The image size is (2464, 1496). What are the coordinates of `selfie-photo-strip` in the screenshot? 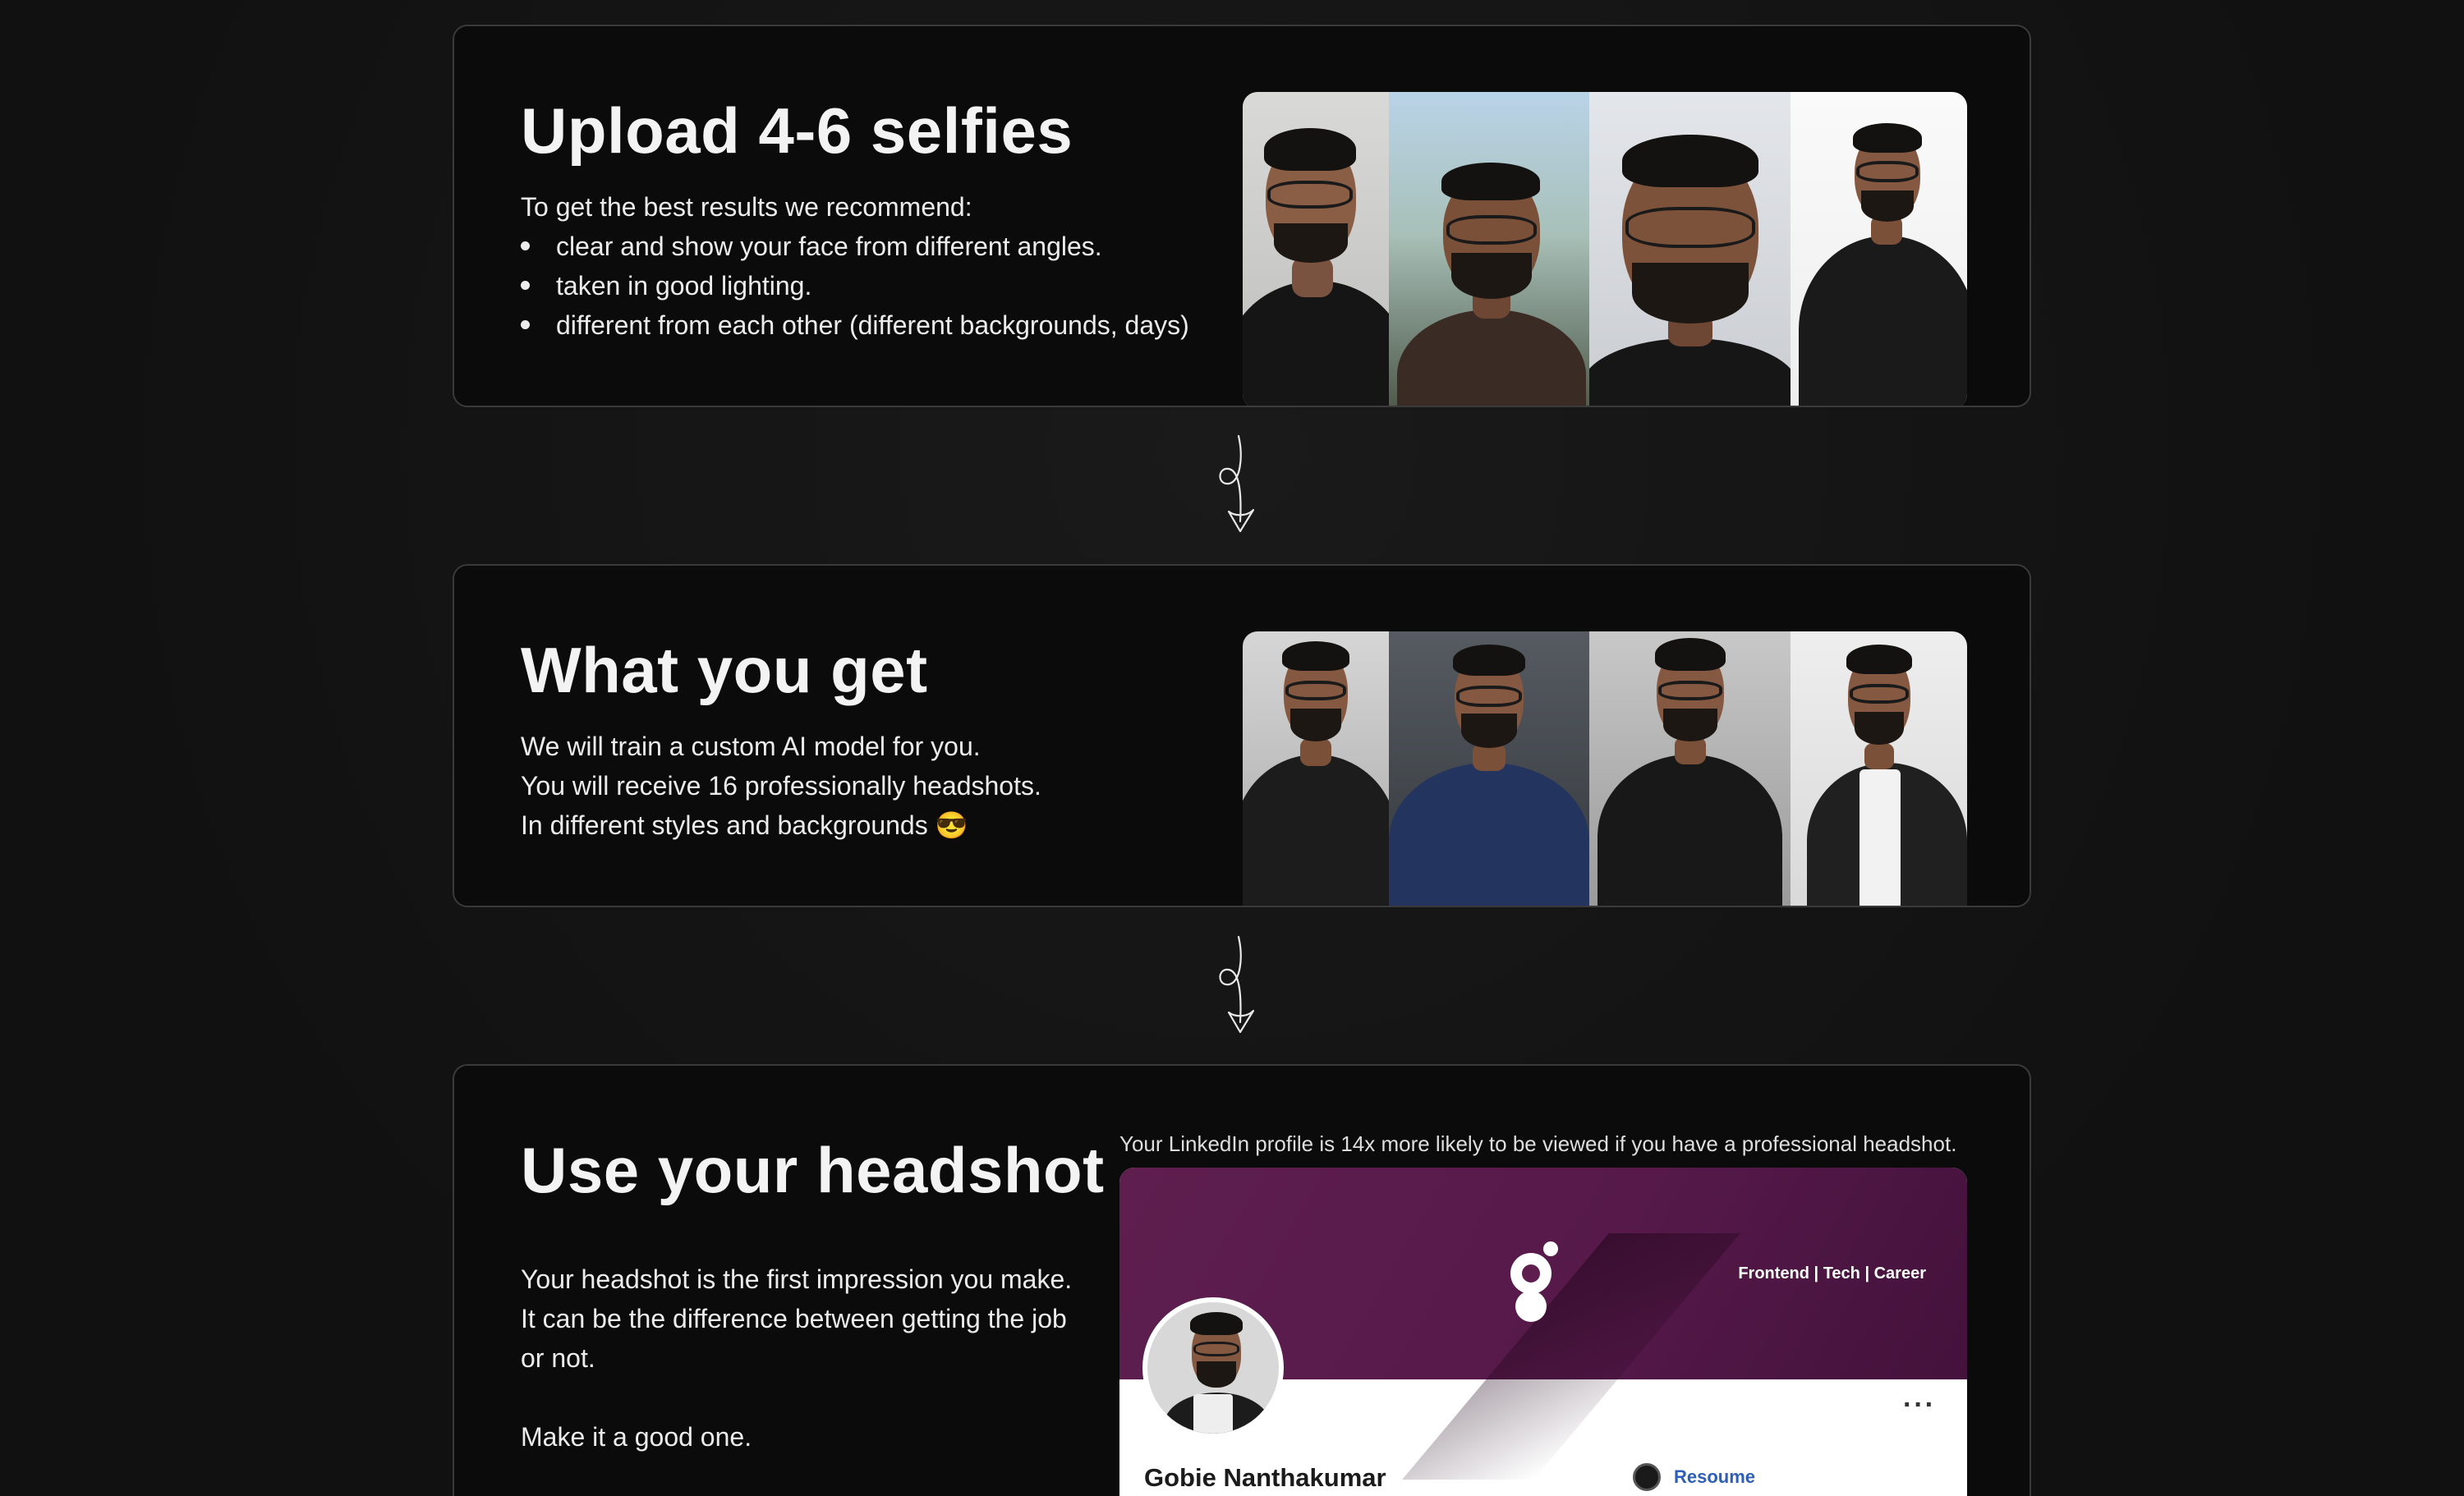 It's located at (1605, 249).